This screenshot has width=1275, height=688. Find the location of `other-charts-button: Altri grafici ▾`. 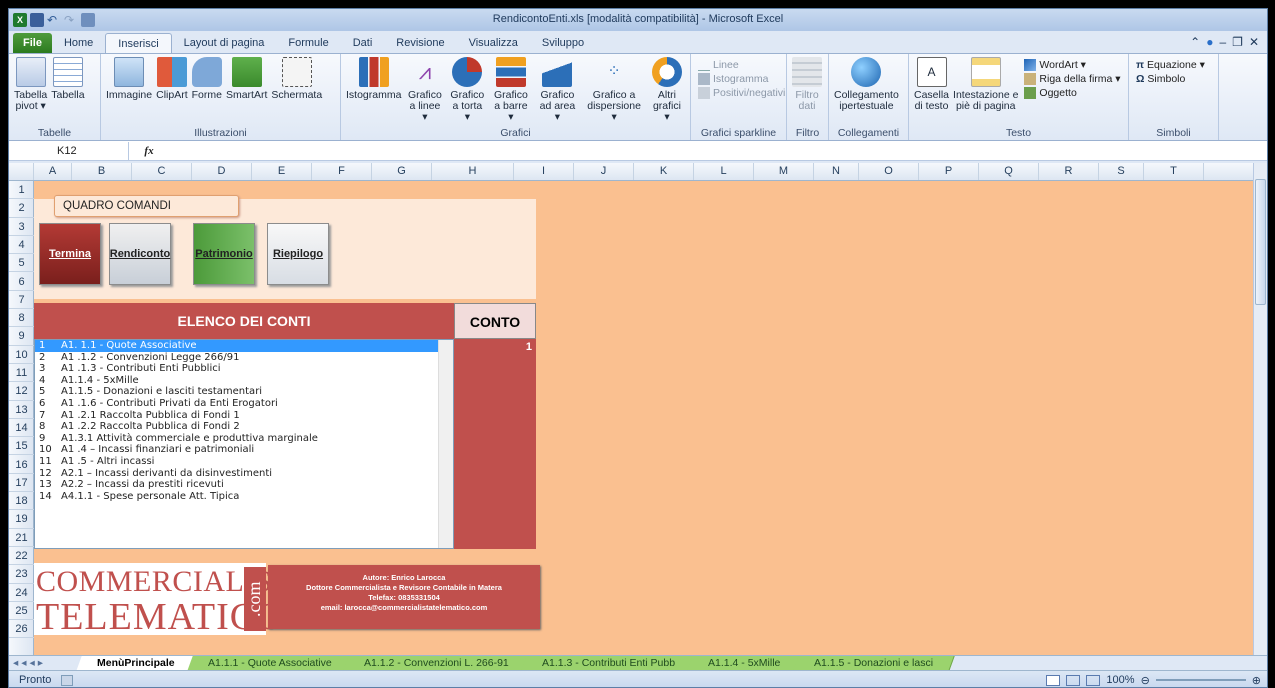

other-charts-button: Altri grafici ▾ is located at coordinates (667, 90).